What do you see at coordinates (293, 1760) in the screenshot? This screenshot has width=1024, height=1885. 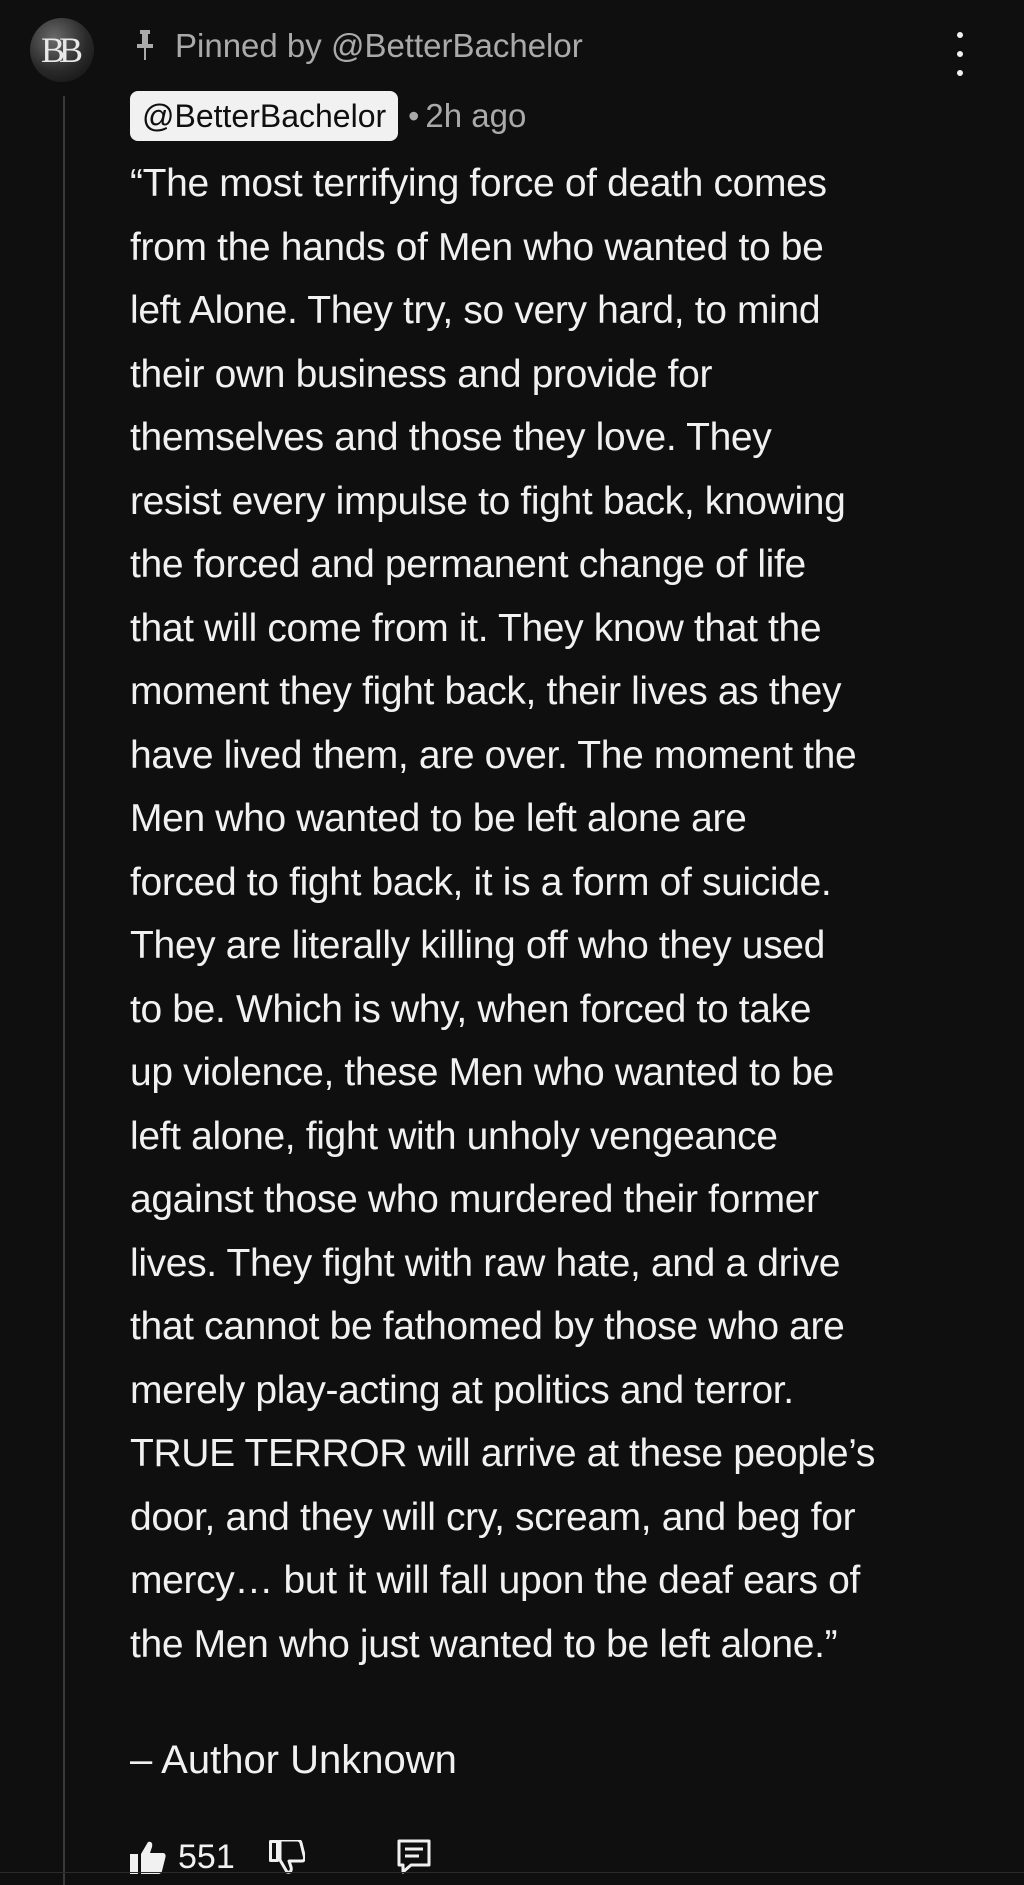 I see `comment-attribution: – Author Unknown` at bounding box center [293, 1760].